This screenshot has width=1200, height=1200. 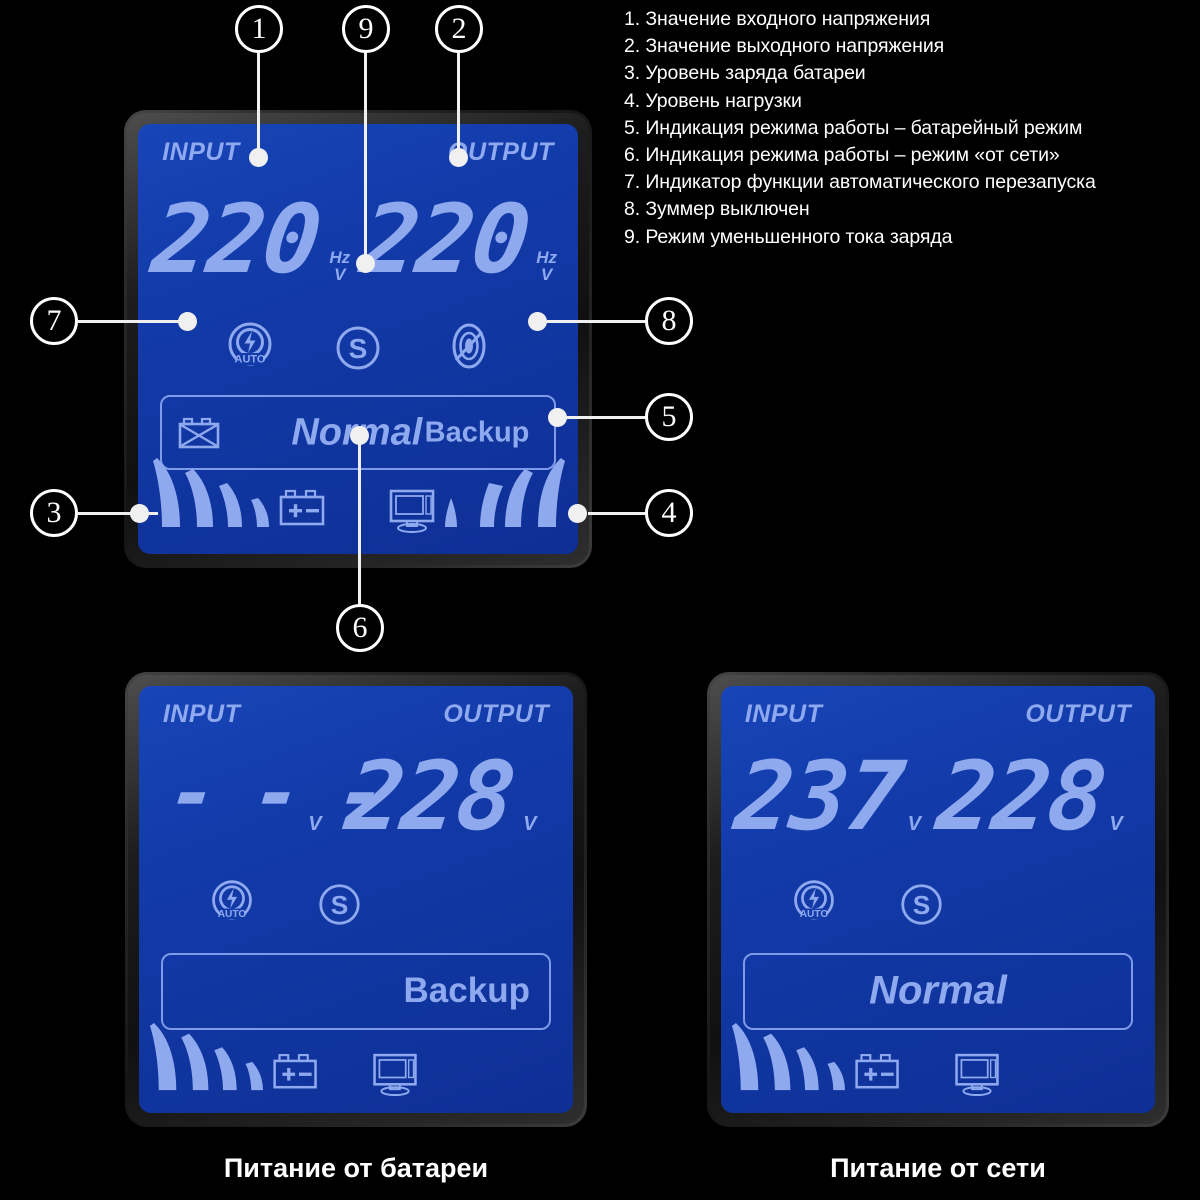 I want to click on legend-item-8: 8. Зуммер выключен, so click(x=717, y=209).